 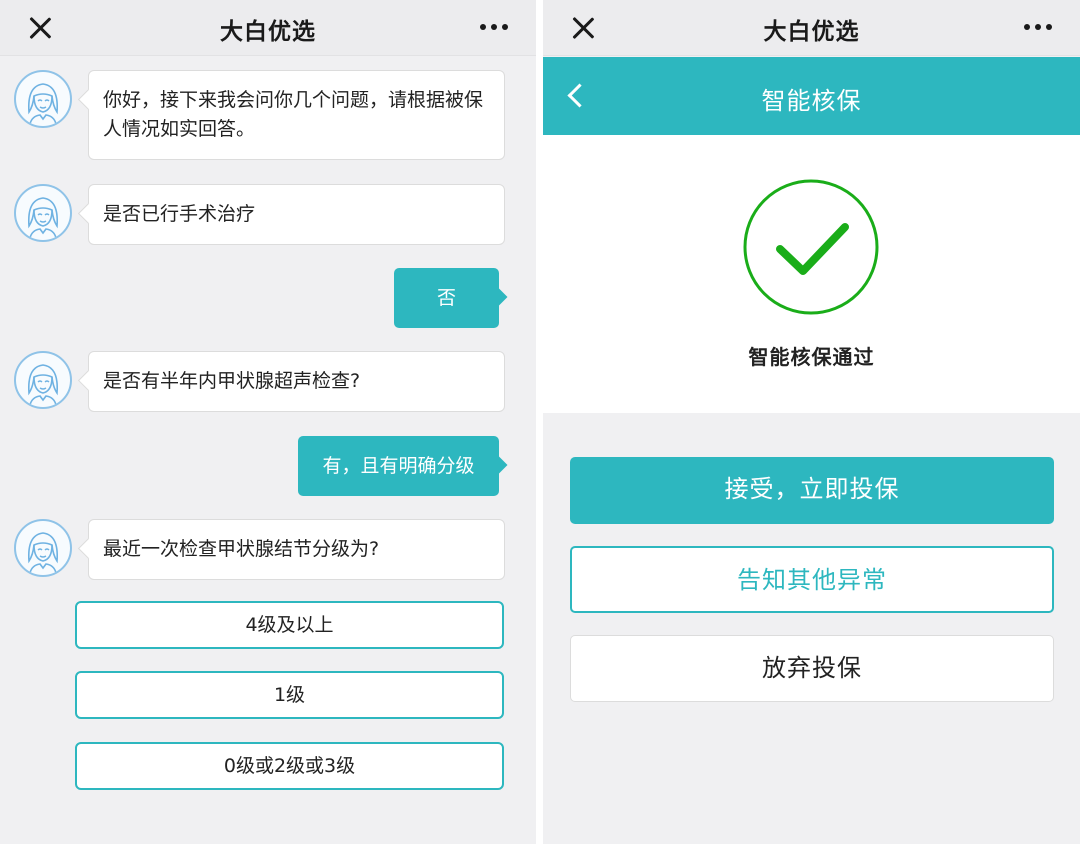 I want to click on chat-message-bubble: 最近一次检查甲状腺结节分级为?, so click(x=296, y=549).